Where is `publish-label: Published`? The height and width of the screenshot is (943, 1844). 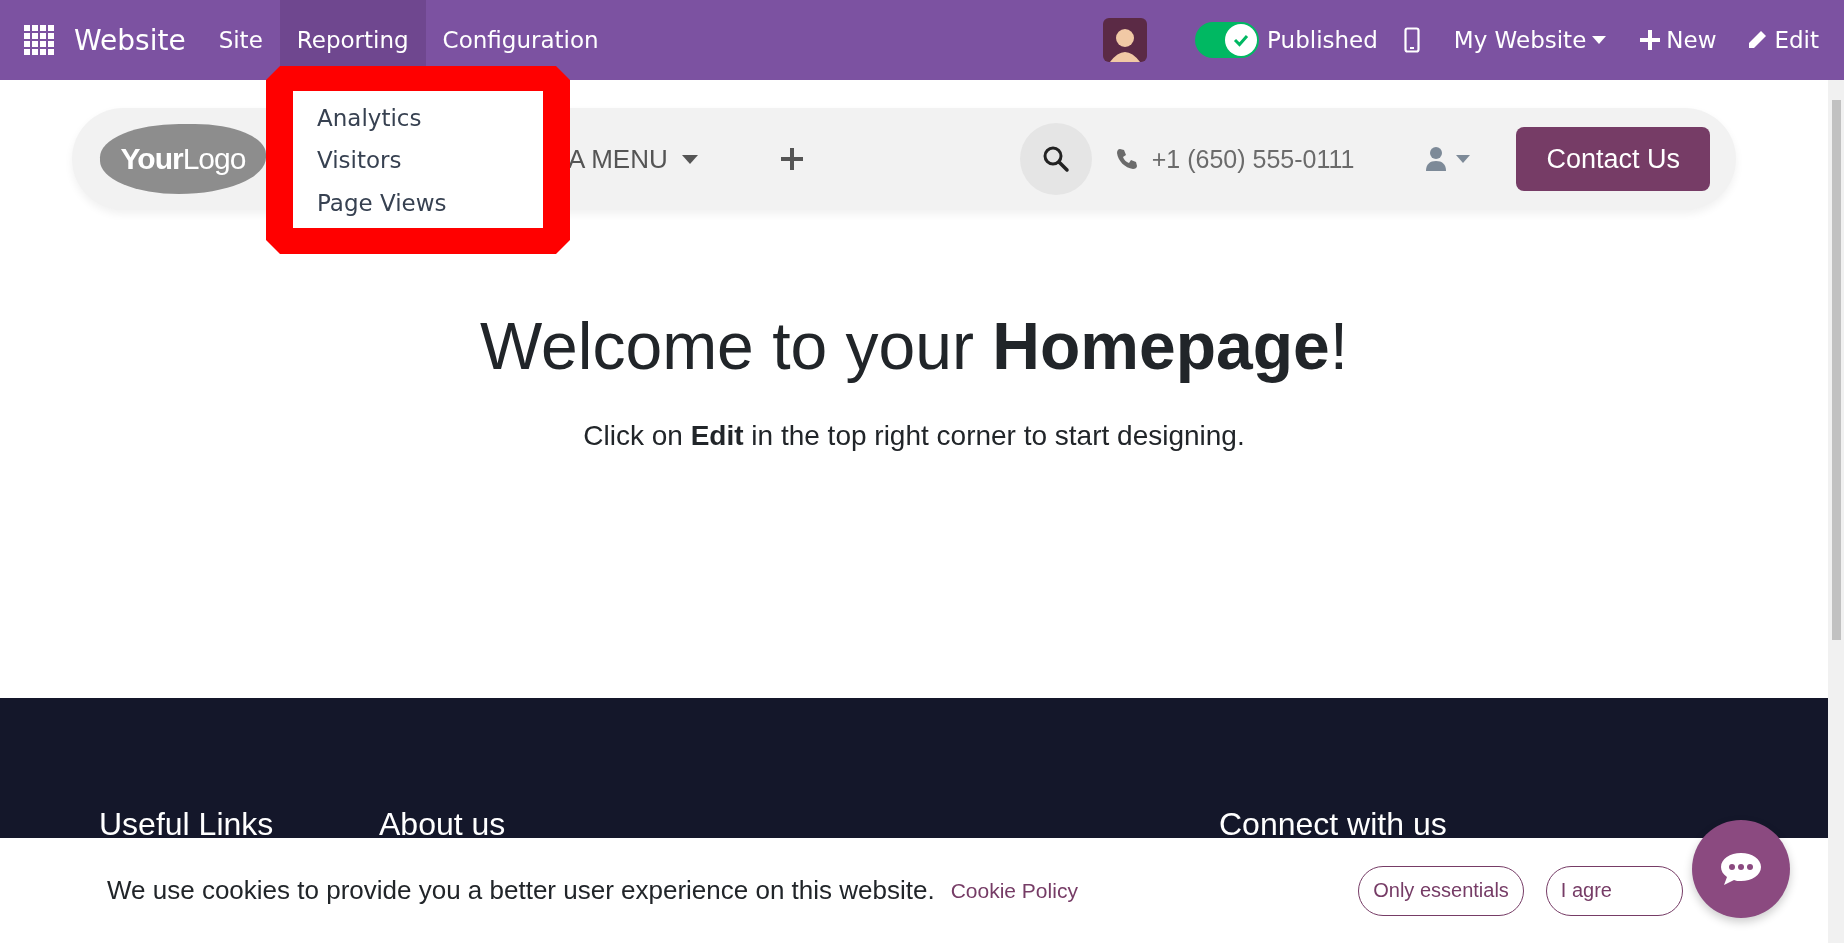
publish-label: Published is located at coordinates (1322, 40).